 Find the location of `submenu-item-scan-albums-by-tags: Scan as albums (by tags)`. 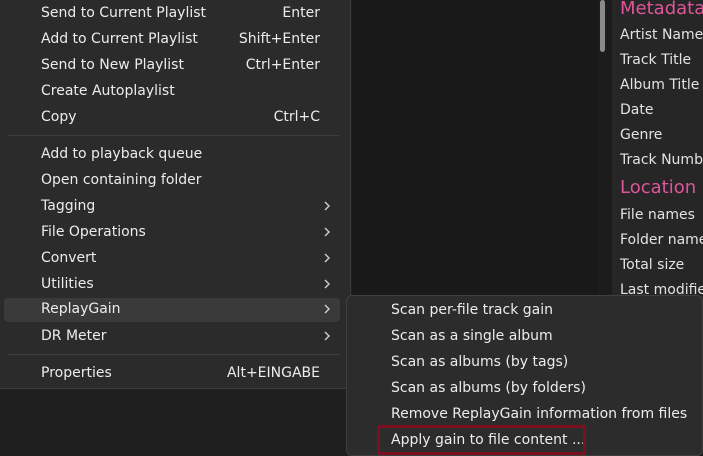

submenu-item-scan-albums-by-tags: Scan as albums (by tags) is located at coordinates (525, 363).